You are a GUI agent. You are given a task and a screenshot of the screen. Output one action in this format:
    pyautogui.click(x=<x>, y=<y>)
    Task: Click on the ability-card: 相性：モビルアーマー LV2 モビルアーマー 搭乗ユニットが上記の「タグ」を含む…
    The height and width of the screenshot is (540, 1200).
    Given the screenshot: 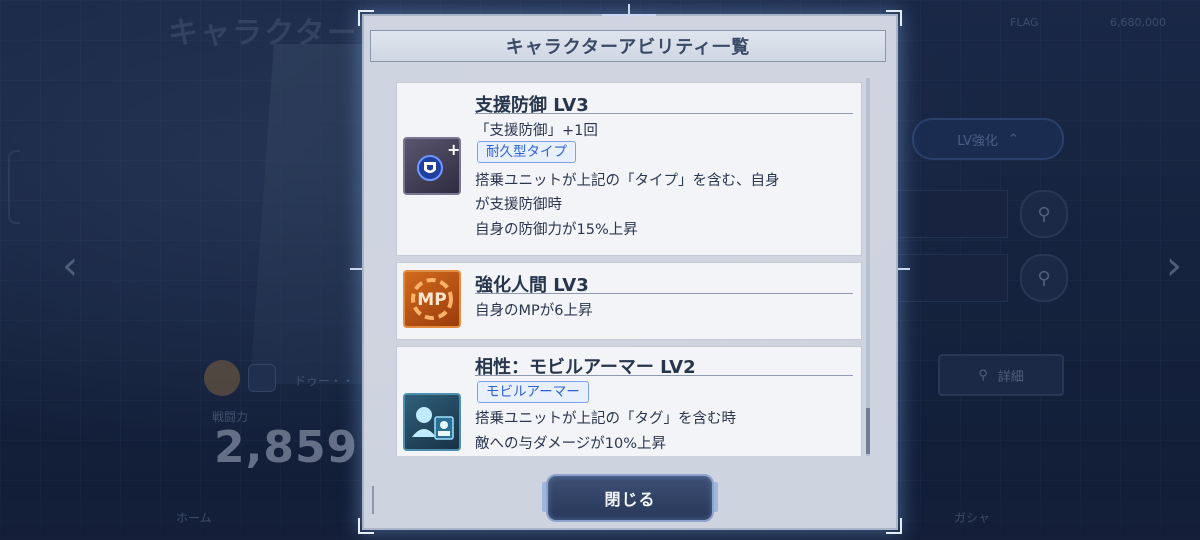 What is the action you would take?
    pyautogui.click(x=629, y=401)
    